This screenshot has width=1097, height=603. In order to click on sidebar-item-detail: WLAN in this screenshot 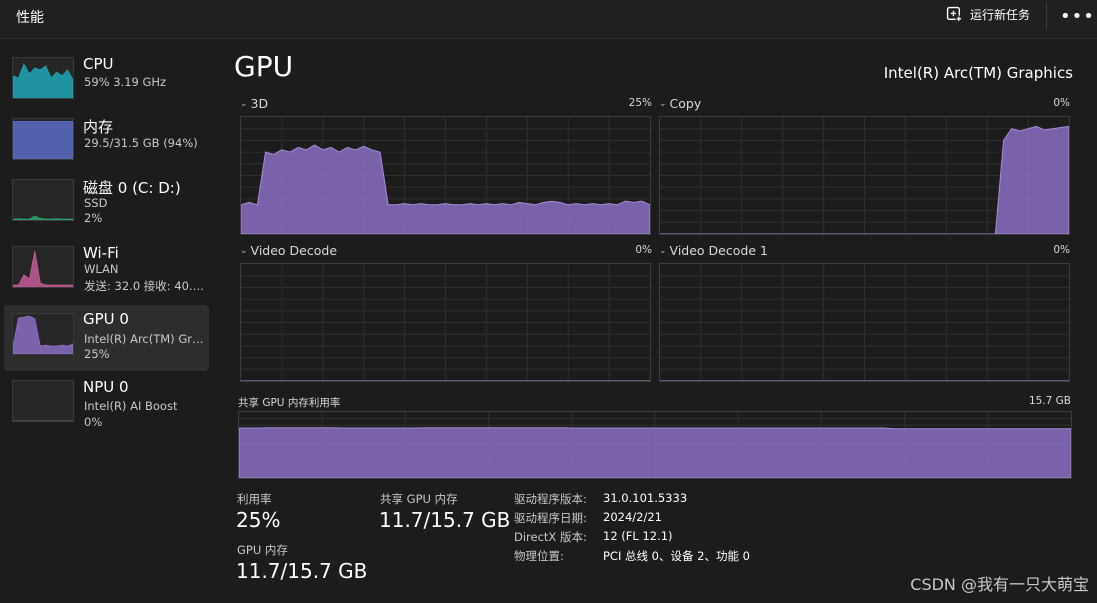, I will do `click(101, 269)`.